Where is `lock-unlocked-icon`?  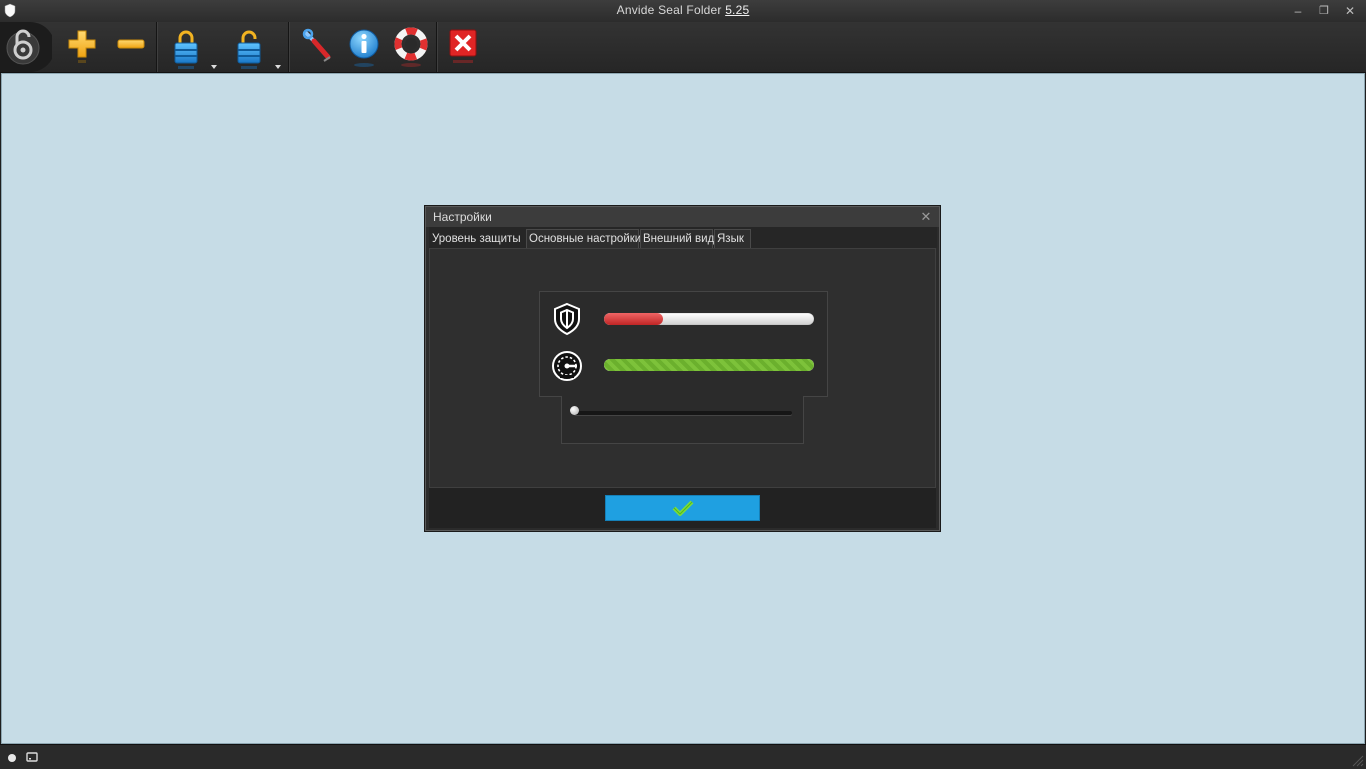
lock-unlocked-icon is located at coordinates (249, 49).